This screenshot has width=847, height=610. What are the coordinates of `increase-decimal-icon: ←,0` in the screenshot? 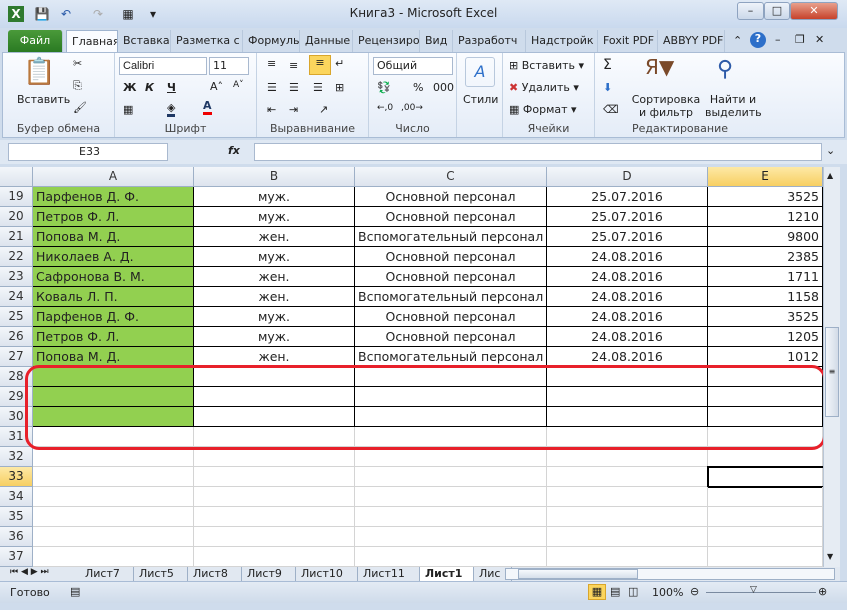 It's located at (385, 108).